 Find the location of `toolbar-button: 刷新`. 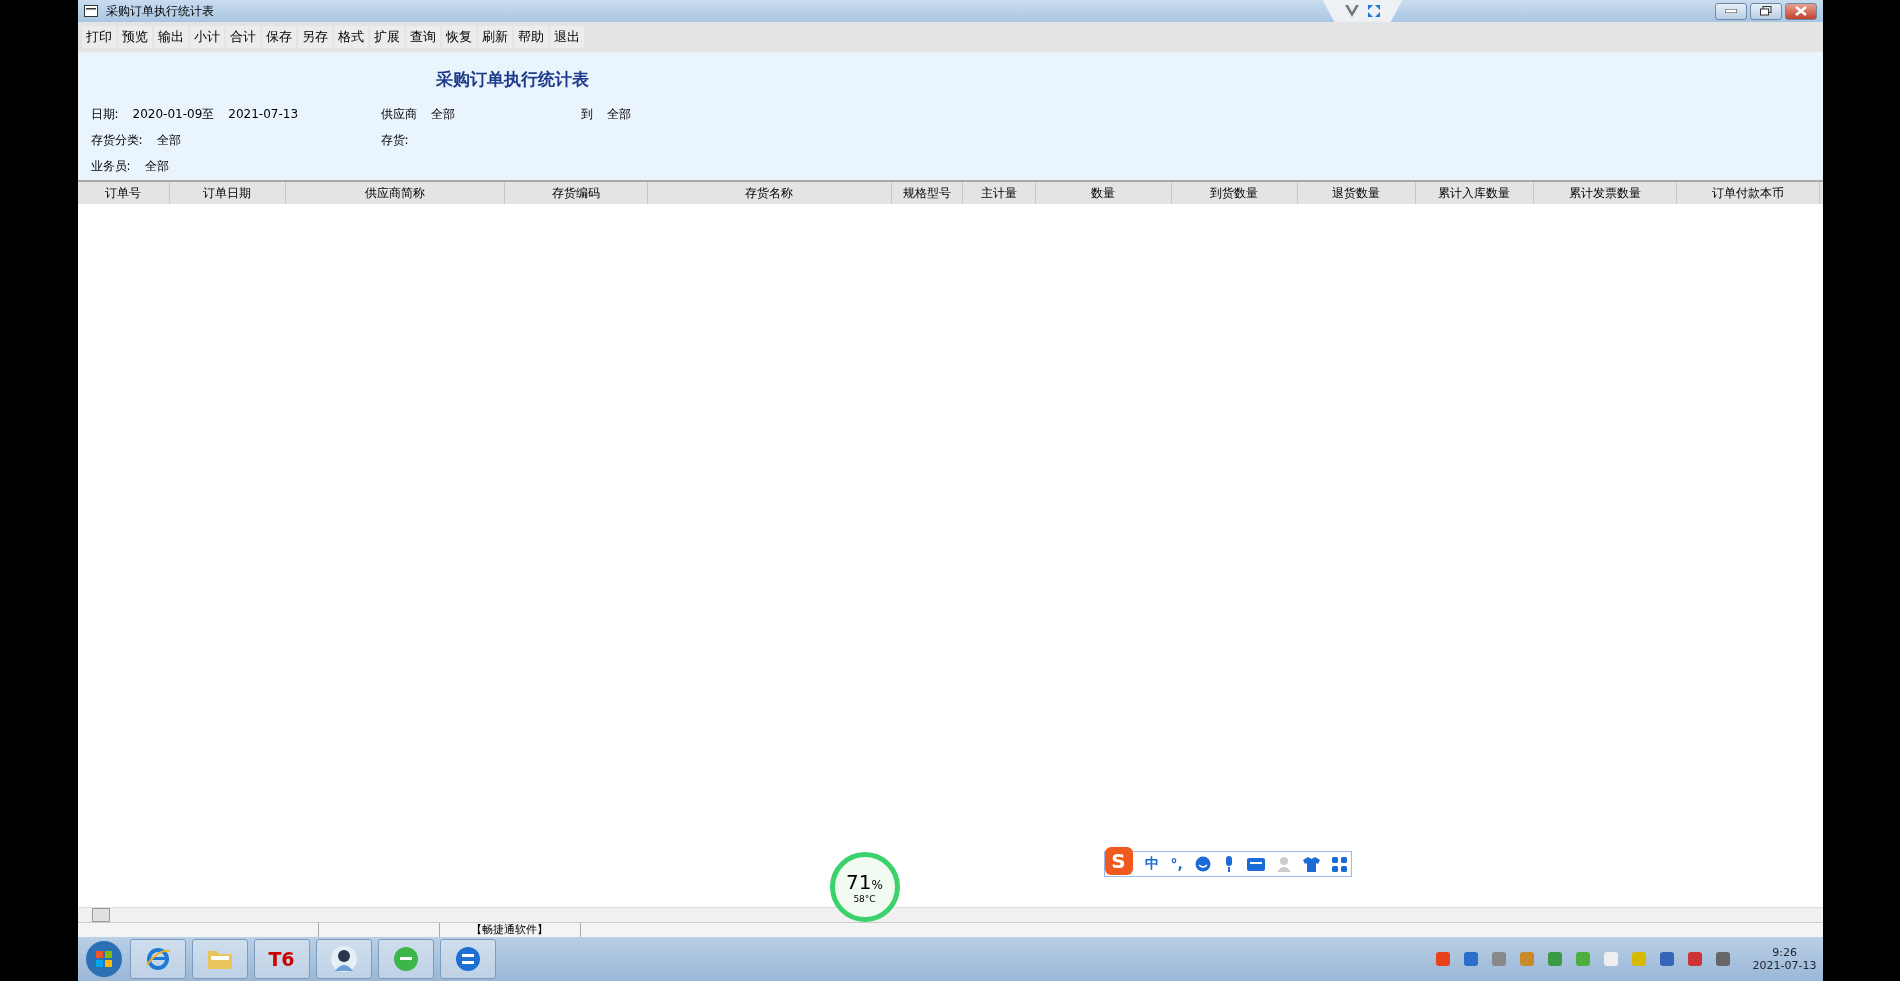

toolbar-button: 刷新 is located at coordinates (494, 37).